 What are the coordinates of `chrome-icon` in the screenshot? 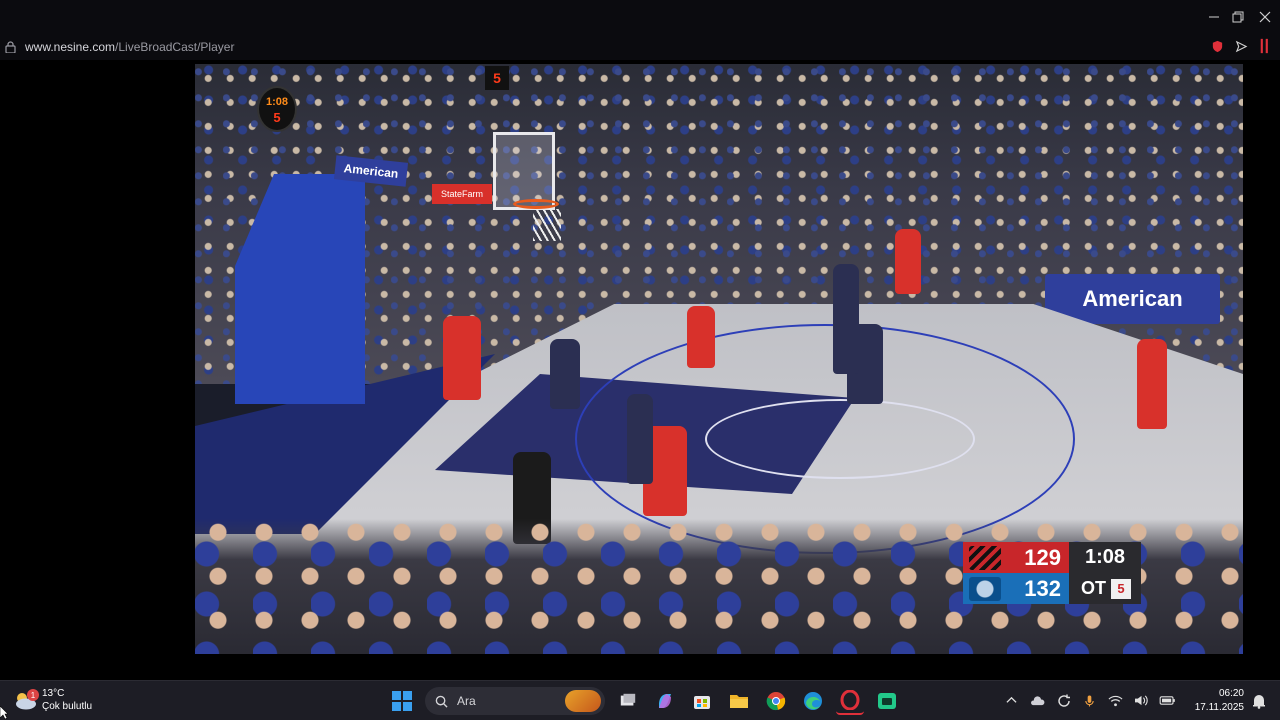 It's located at (776, 701).